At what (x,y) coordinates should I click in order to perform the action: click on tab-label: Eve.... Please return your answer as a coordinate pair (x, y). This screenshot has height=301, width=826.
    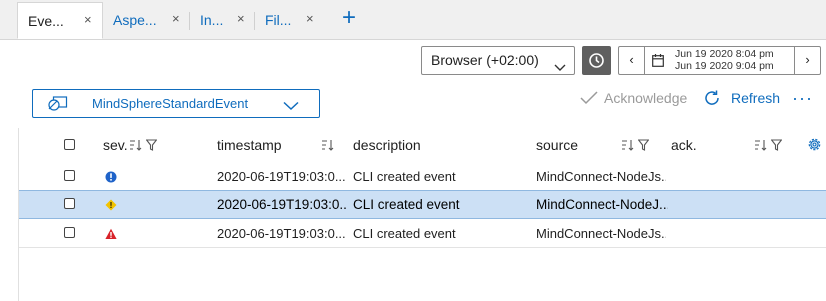
    Looking at the image, I should click on (46, 21).